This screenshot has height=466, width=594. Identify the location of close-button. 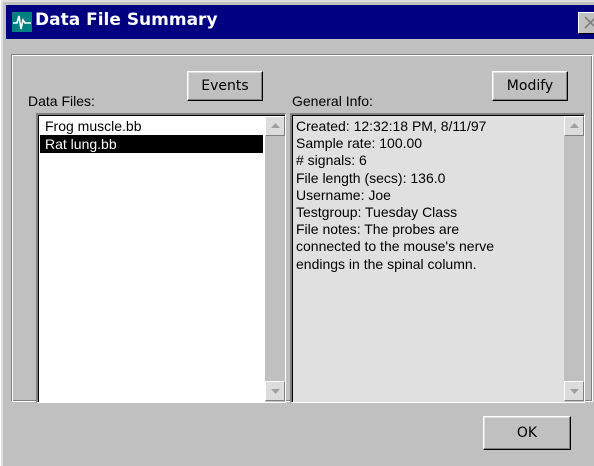
(586, 23).